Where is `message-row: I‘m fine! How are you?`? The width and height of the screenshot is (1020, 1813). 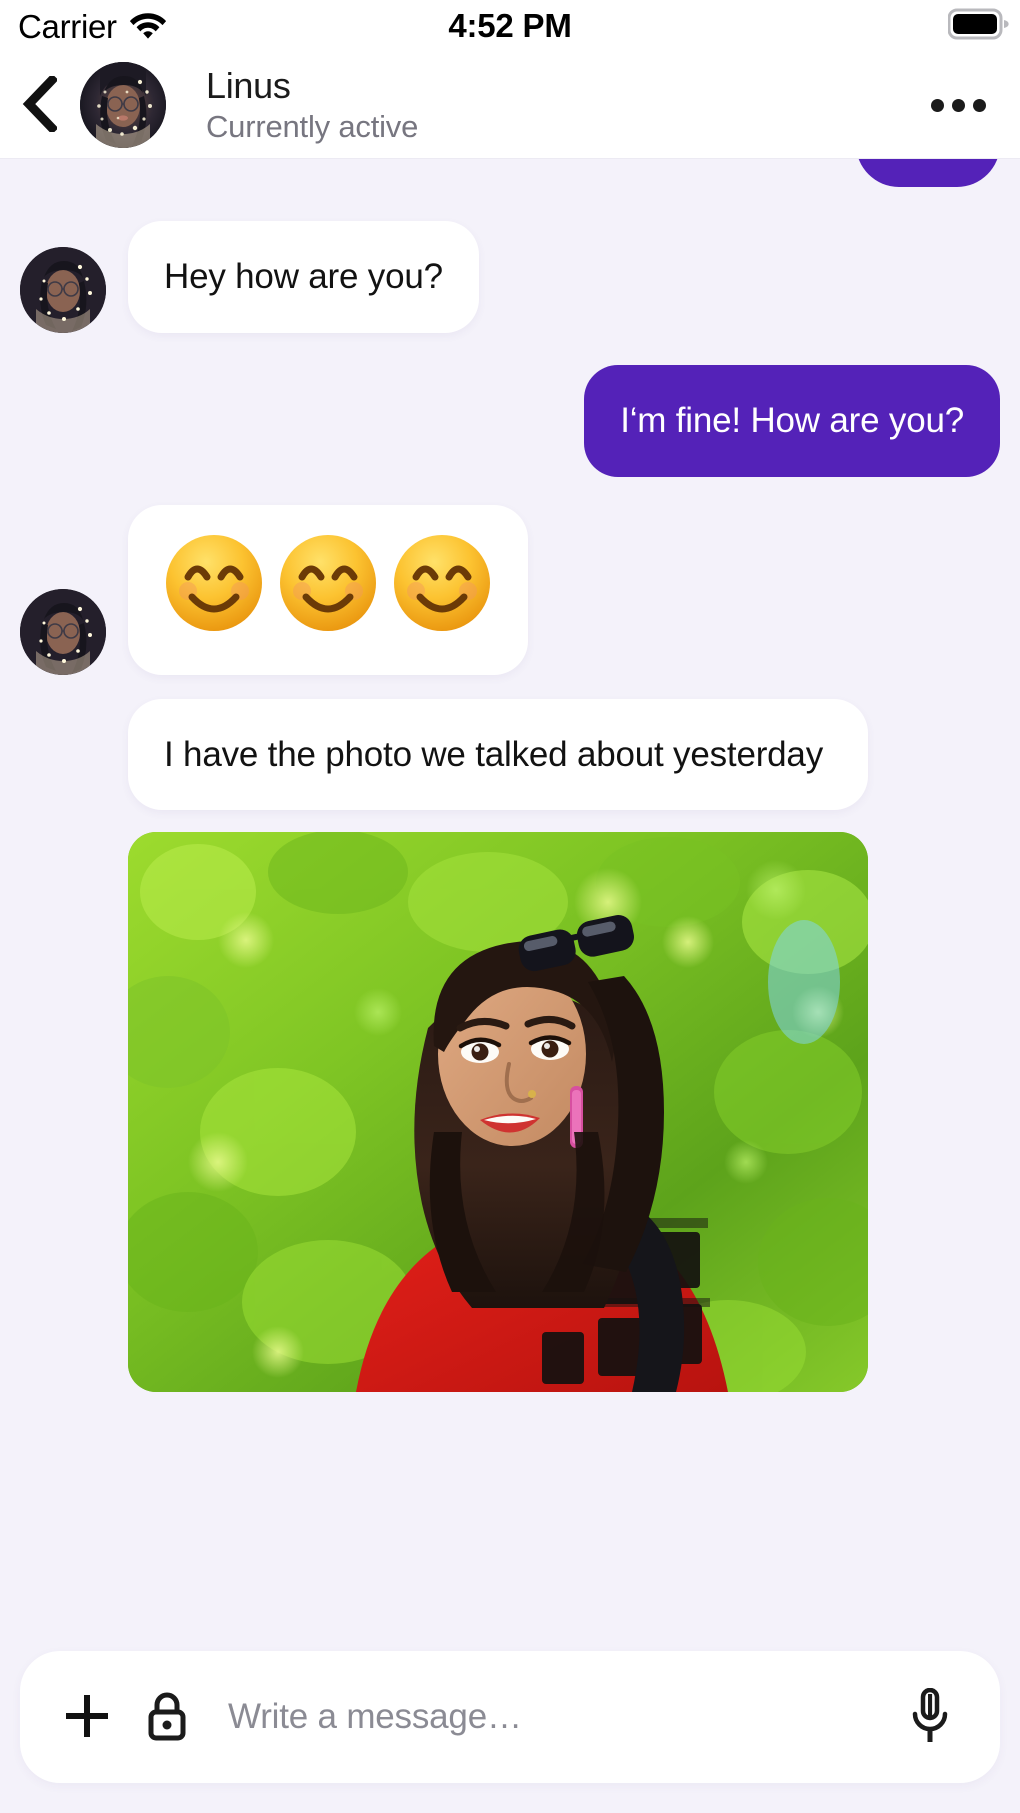 message-row: I‘m fine! How are you? is located at coordinates (510, 420).